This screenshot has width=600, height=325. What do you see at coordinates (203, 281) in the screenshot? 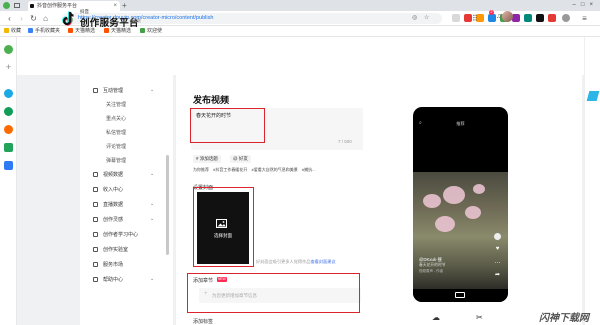
I see `chapter-label: 添加章节` at bounding box center [203, 281].